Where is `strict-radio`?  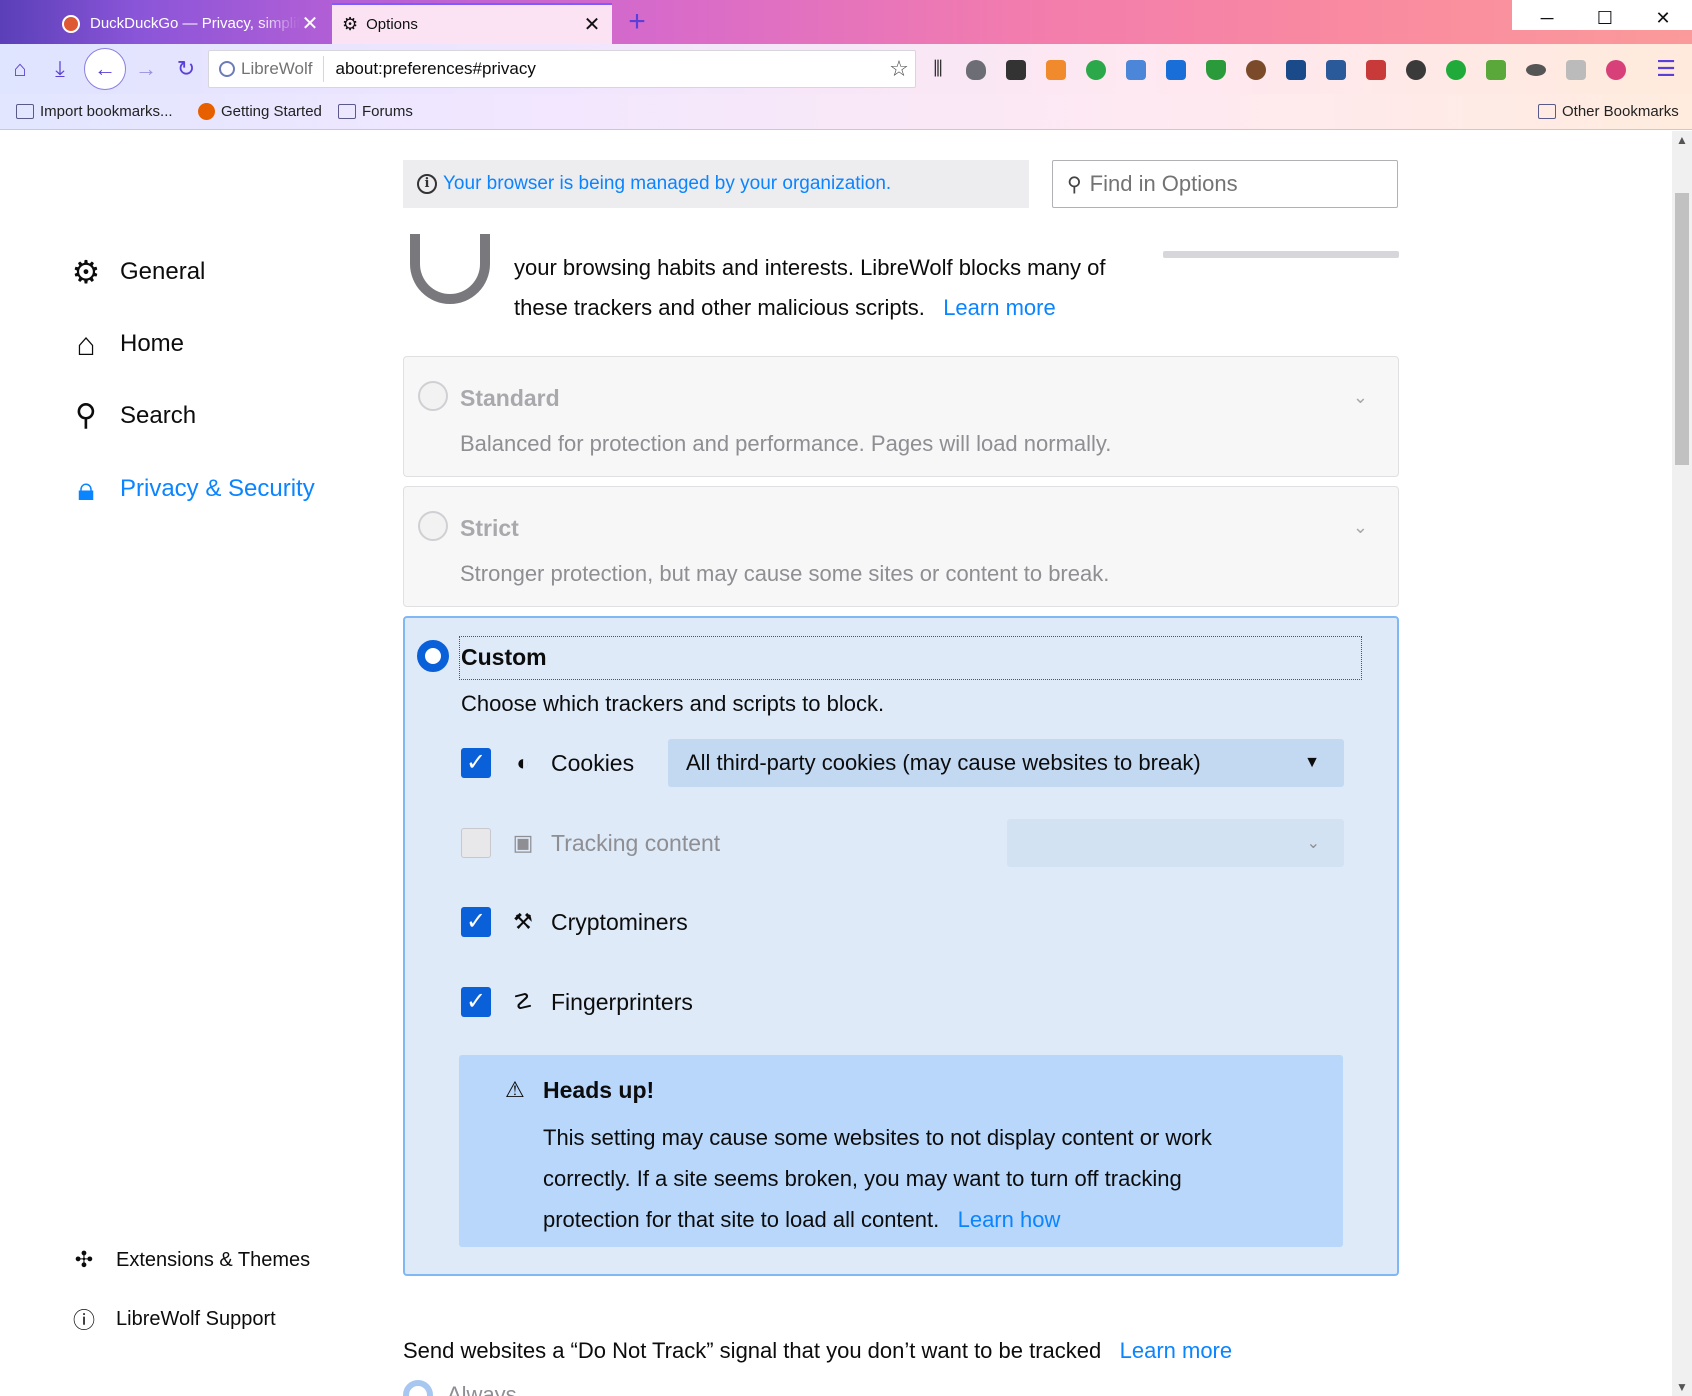
strict-radio is located at coordinates (433, 526).